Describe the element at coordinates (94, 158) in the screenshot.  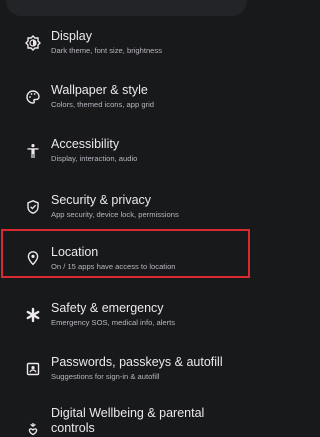
I see `accessibility-subtitle: Display, interaction, audio` at that location.